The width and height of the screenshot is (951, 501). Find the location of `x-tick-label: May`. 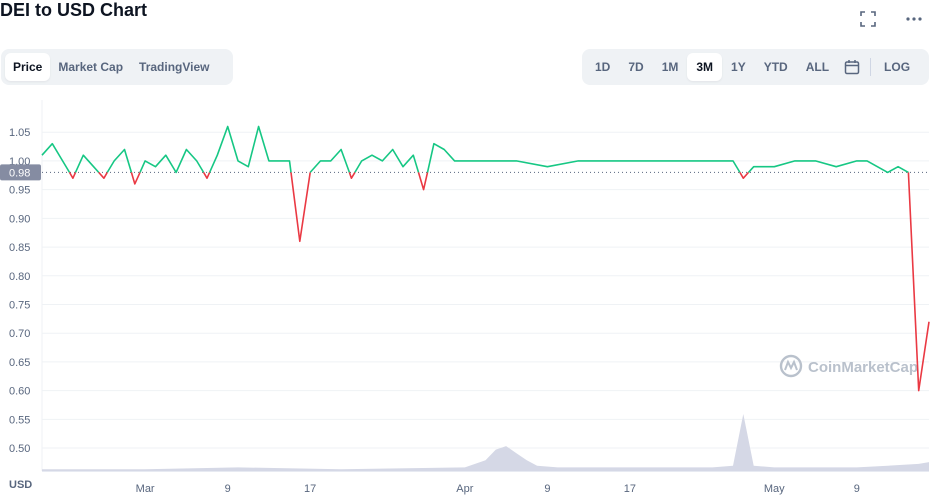

x-tick-label: May is located at coordinates (774, 489).